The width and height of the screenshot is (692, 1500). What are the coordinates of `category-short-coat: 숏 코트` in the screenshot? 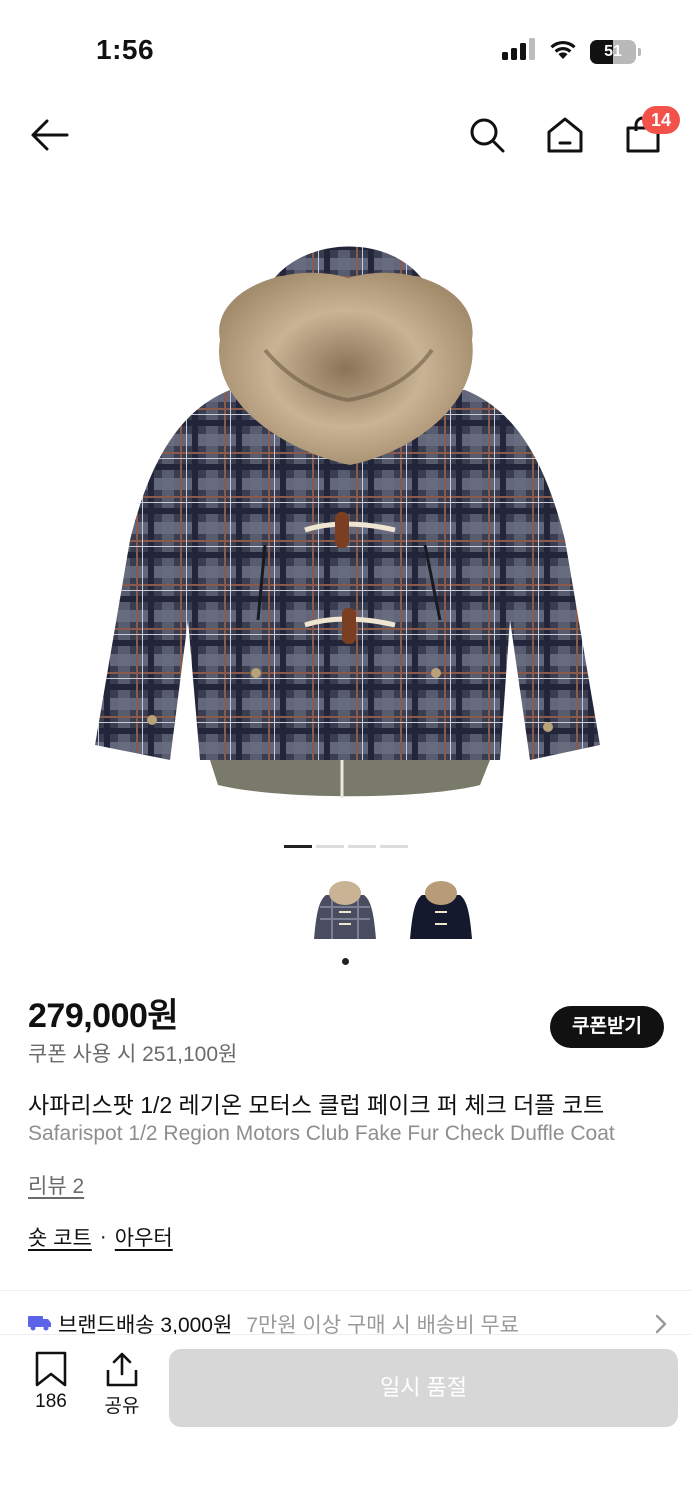 It's located at (60, 1237).